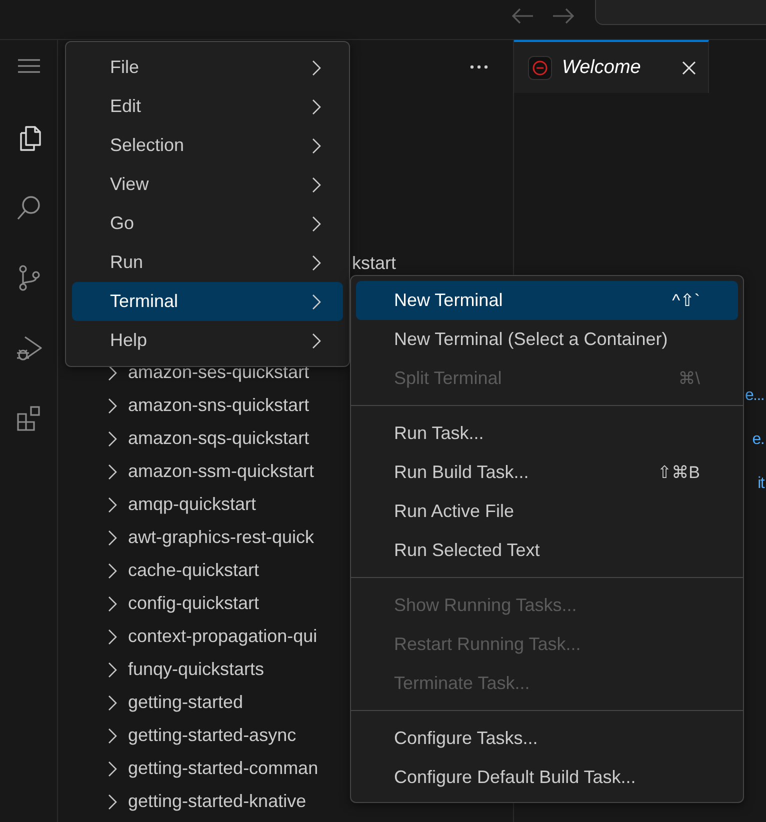  Describe the element at coordinates (686, 300) in the screenshot. I see `shortcut-text: ^⇧`` at that location.